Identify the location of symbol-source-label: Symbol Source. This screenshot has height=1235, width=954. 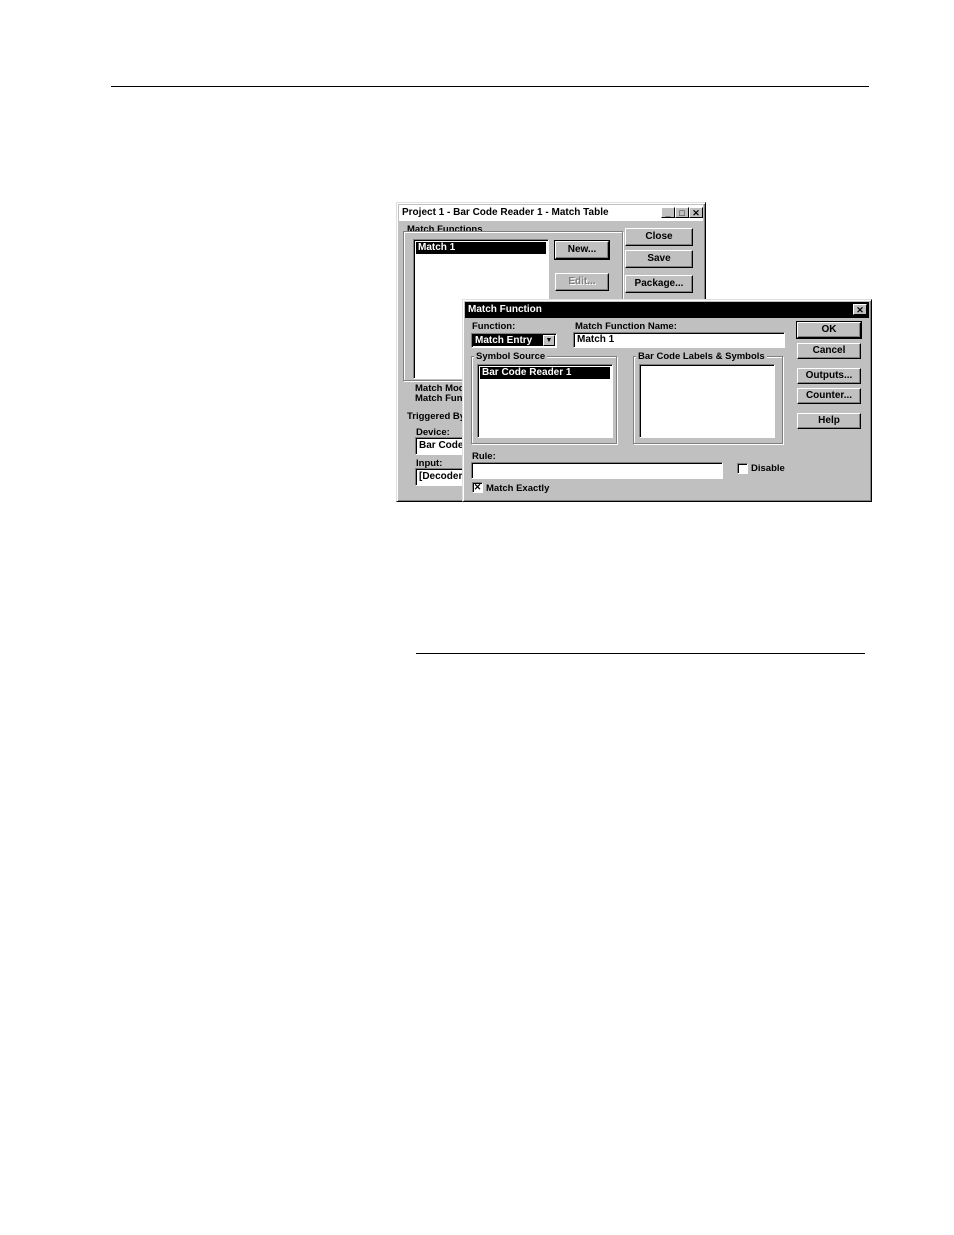
(511, 356).